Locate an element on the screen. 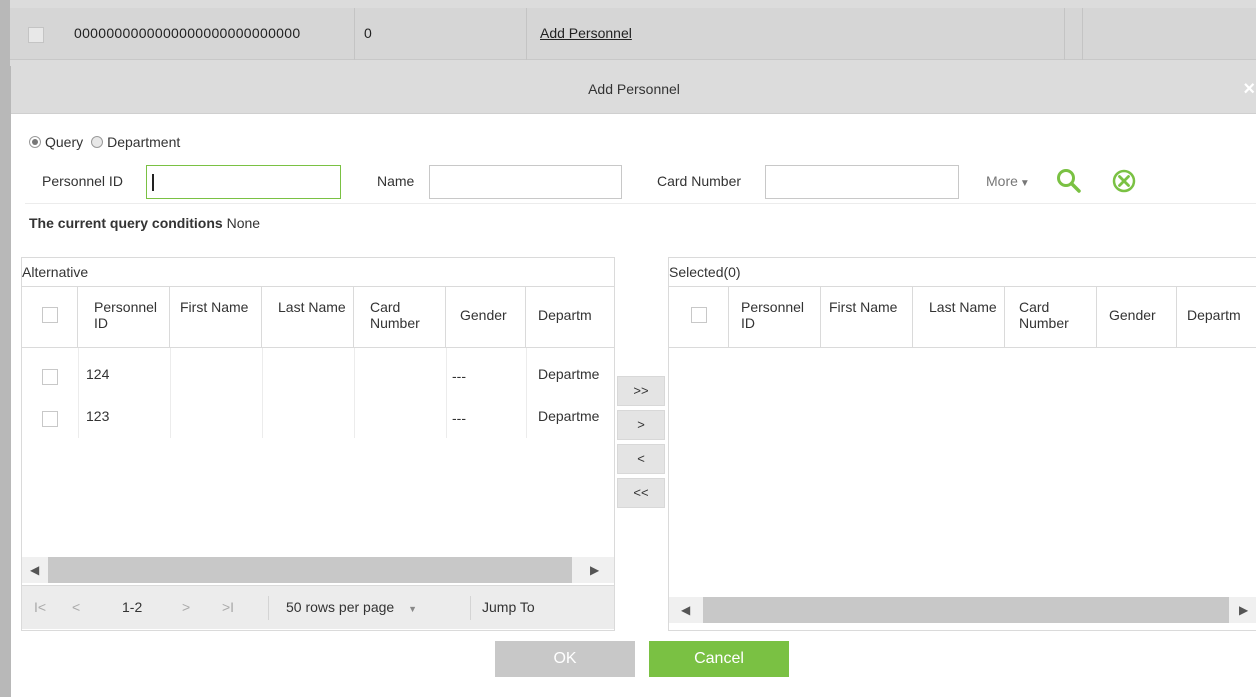 This screenshot has height=697, width=1256. text-caret is located at coordinates (153, 182).